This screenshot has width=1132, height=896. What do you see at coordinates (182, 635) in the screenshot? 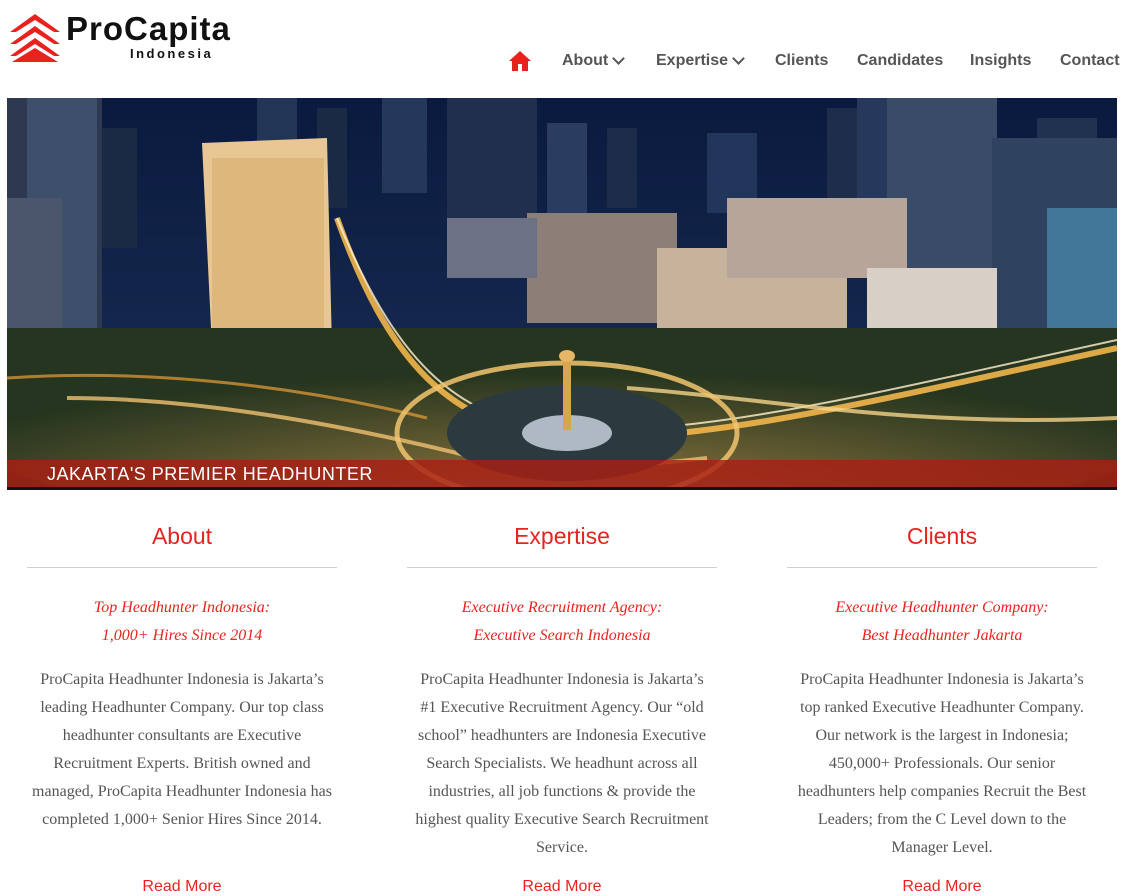
I see `about-subtitle-line-2: 1,000+ Hires Since 2014` at bounding box center [182, 635].